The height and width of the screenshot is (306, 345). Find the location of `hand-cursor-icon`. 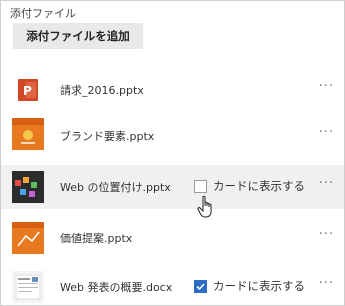

hand-cursor-icon is located at coordinates (207, 209).